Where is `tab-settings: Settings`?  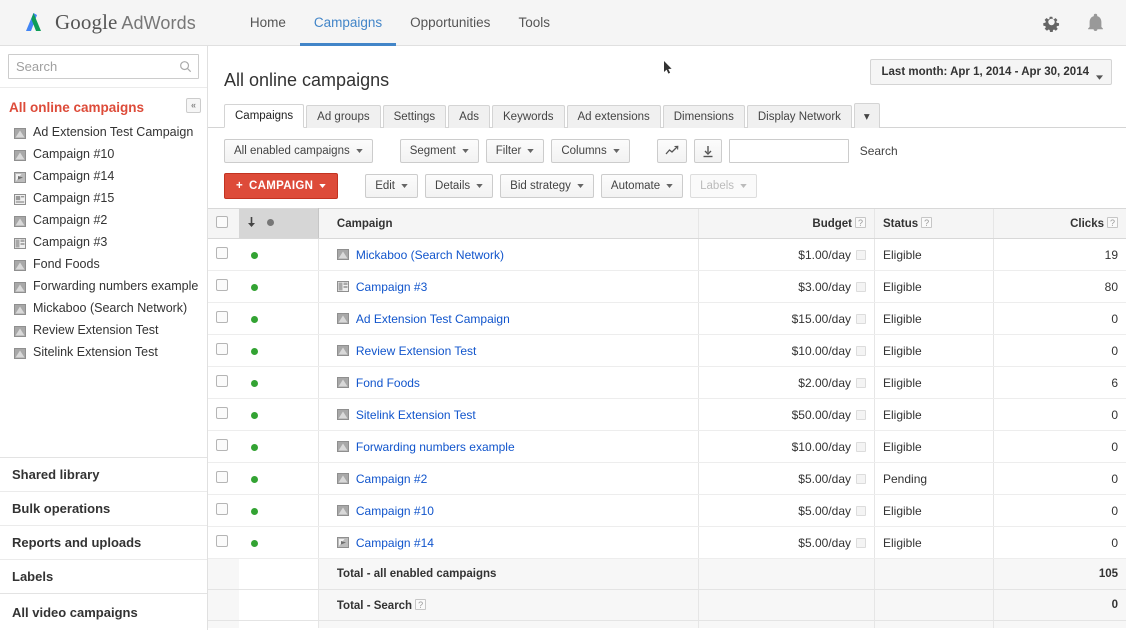
tab-settings: Settings is located at coordinates (414, 116).